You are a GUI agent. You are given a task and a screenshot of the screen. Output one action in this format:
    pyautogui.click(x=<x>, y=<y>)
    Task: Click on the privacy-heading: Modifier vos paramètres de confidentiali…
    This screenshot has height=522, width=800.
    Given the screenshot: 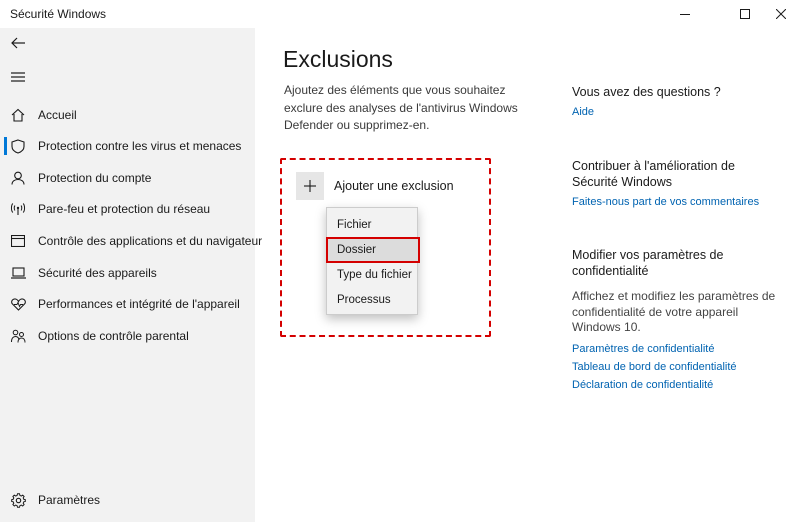 What is the action you would take?
    pyautogui.click(x=648, y=263)
    